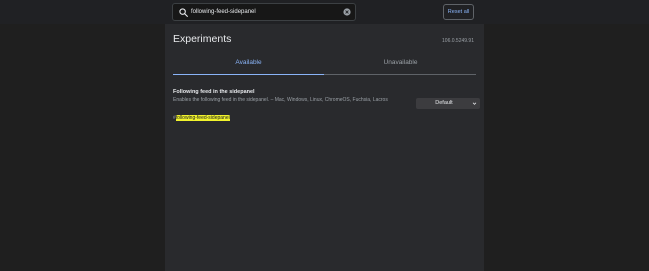 This screenshot has height=271, width=649. I want to click on chevron-down-icon, so click(474, 103).